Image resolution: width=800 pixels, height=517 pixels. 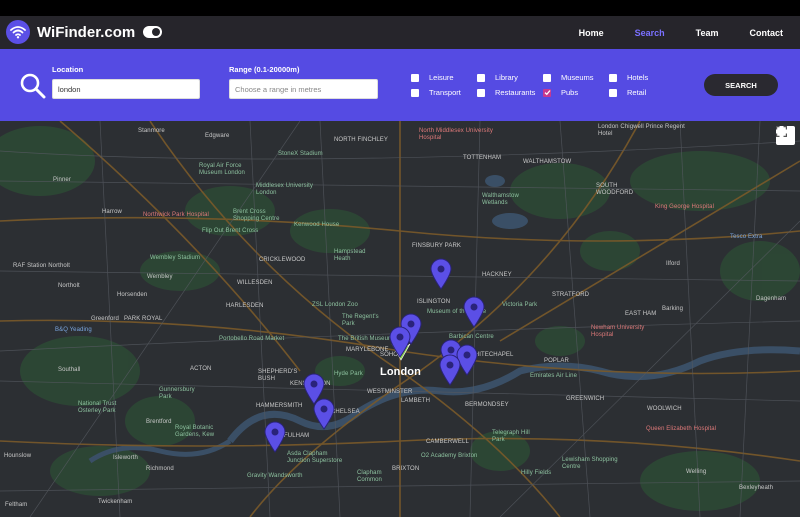 What do you see at coordinates (560, 92) in the screenshot?
I see `checkbox-pubs: Pubs` at bounding box center [560, 92].